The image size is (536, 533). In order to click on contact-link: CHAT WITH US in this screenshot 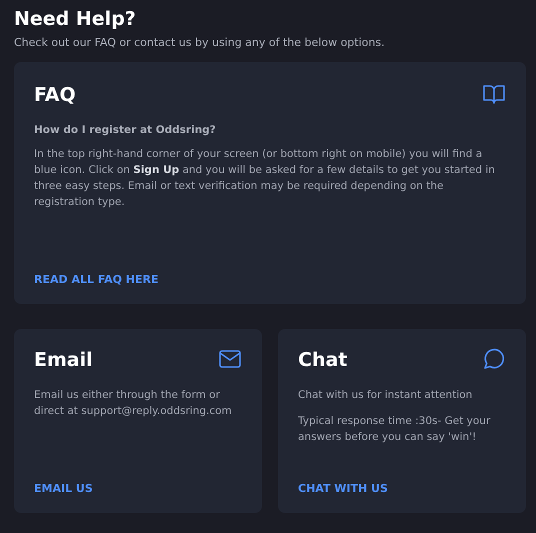, I will do `click(343, 488)`.